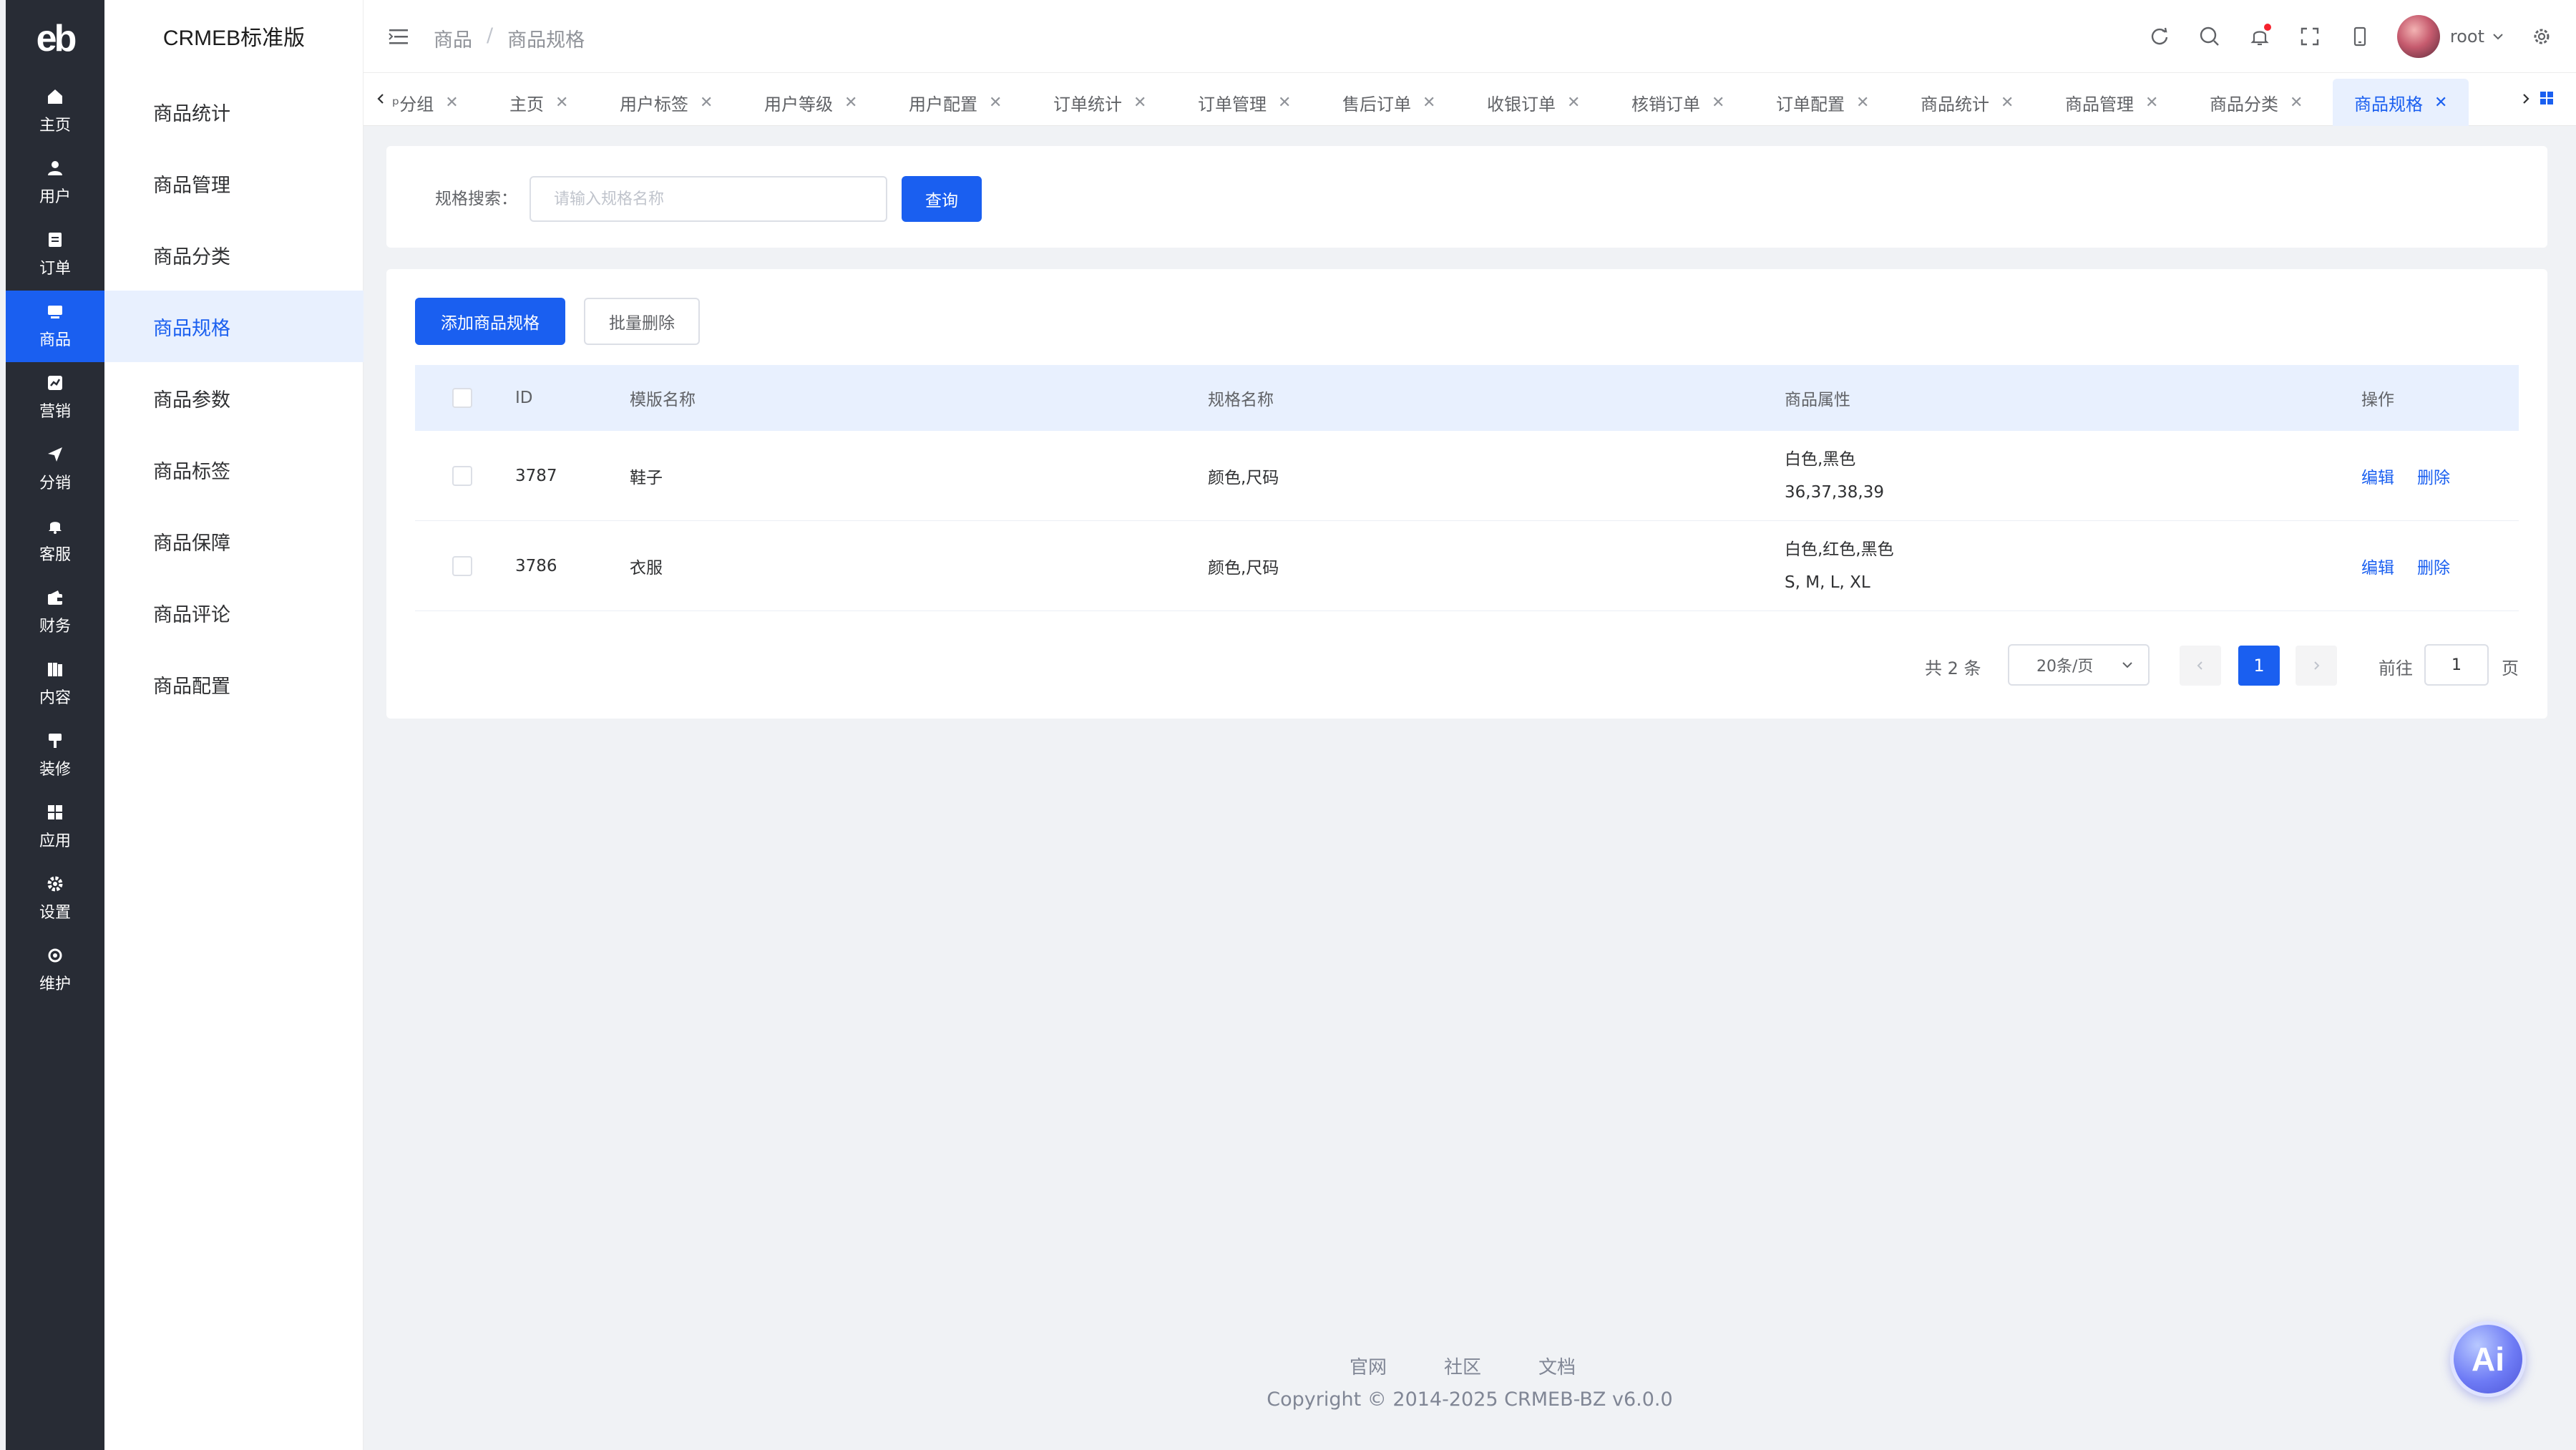 This screenshot has height=1450, width=2576. What do you see at coordinates (55, 756) in the screenshot?
I see `rail-item-decorate: 装修` at bounding box center [55, 756].